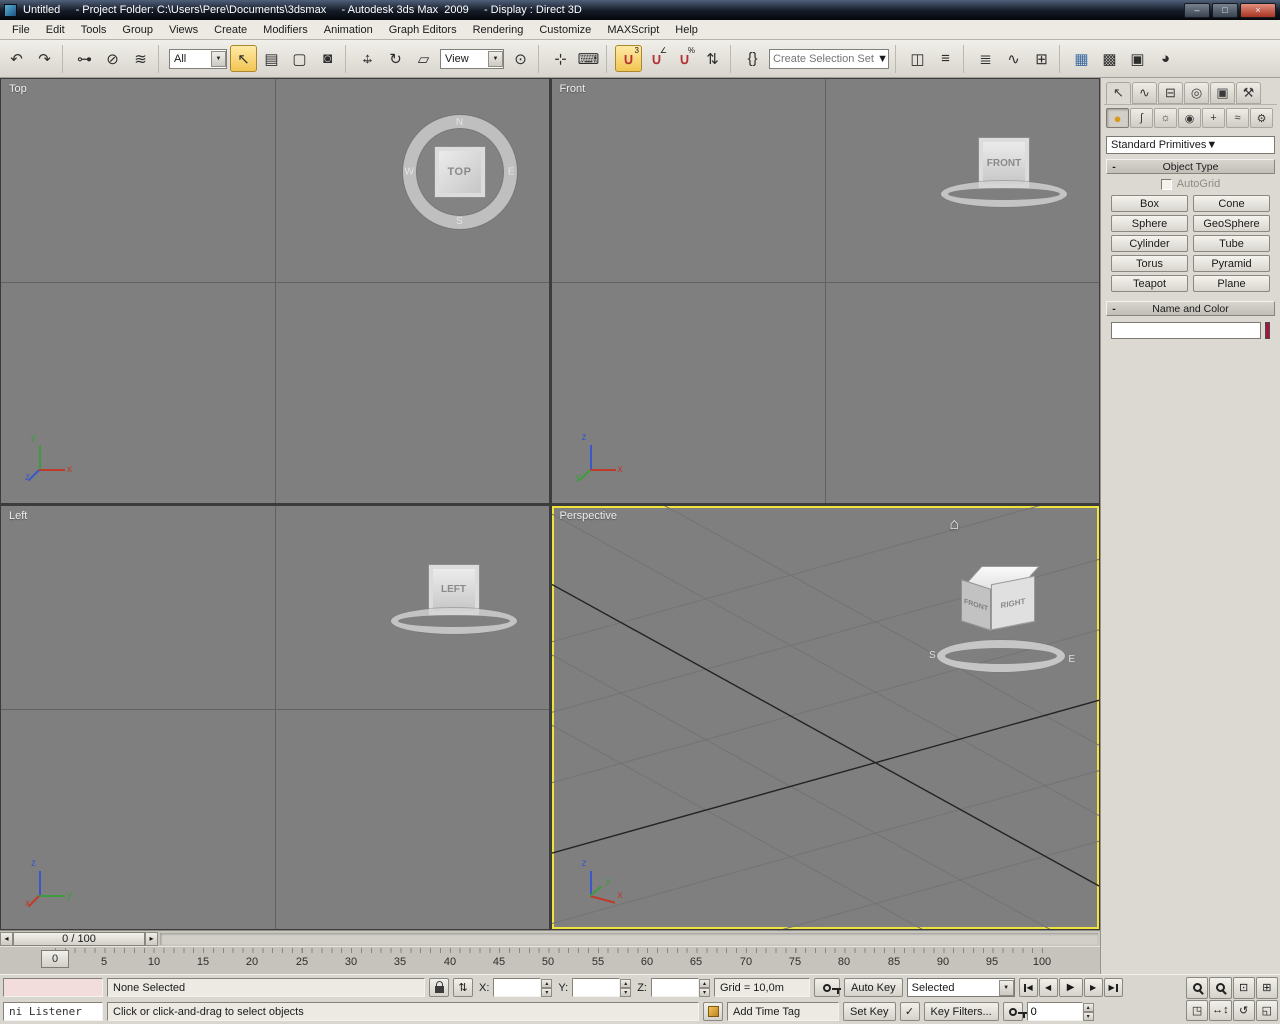 Image resolution: width=1280 pixels, height=1024 pixels. What do you see at coordinates (1213, 118) in the screenshot?
I see `subtab-helpers: +` at bounding box center [1213, 118].